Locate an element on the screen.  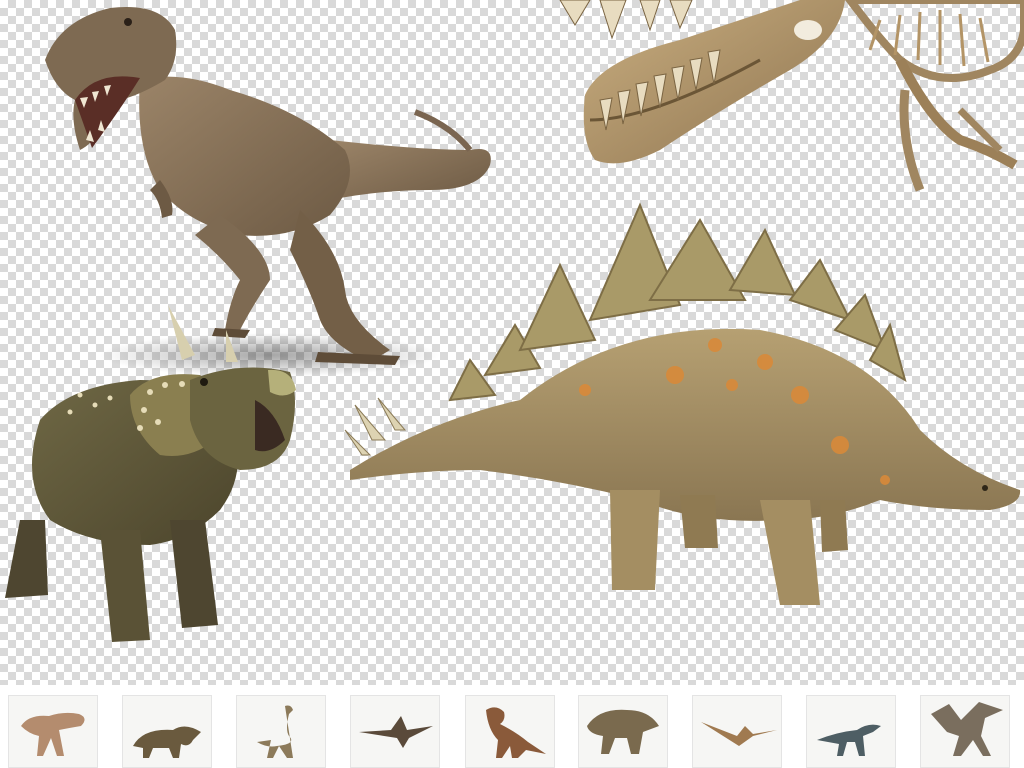
thumbnail-t-rex-standing is located at coordinates (510, 731).